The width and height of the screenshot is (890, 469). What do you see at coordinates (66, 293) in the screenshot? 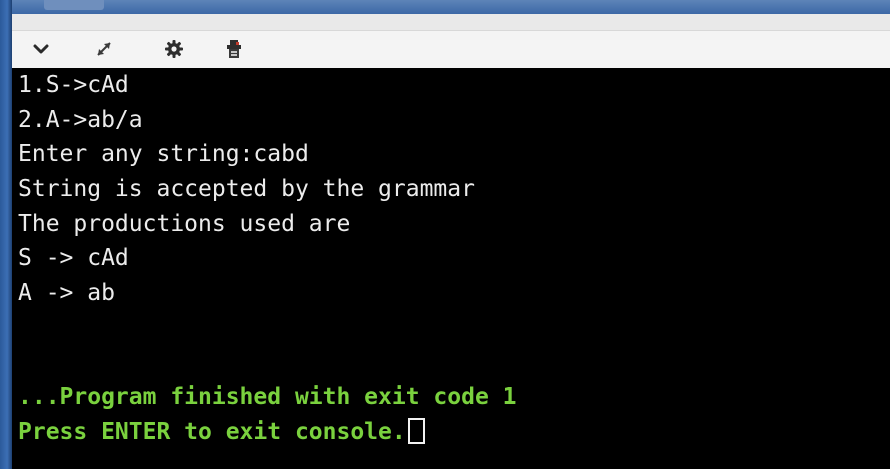
I see `output-line: A -> ab` at bounding box center [66, 293].